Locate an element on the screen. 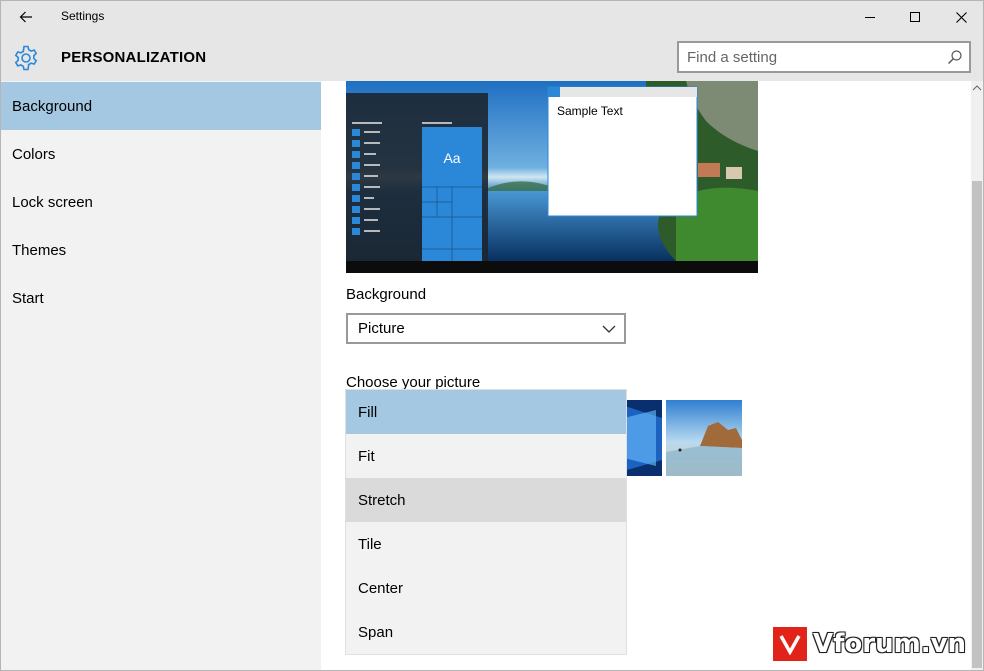  content-scrollbar is located at coordinates (977, 375).